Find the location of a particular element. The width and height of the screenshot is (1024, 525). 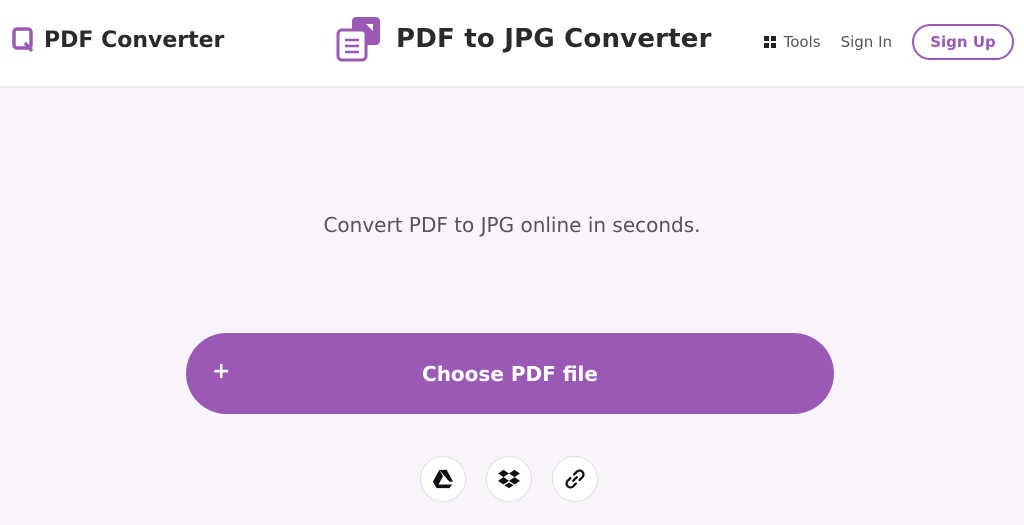

top-nav: Tools Sign In Sign Up is located at coordinates (888, 42).